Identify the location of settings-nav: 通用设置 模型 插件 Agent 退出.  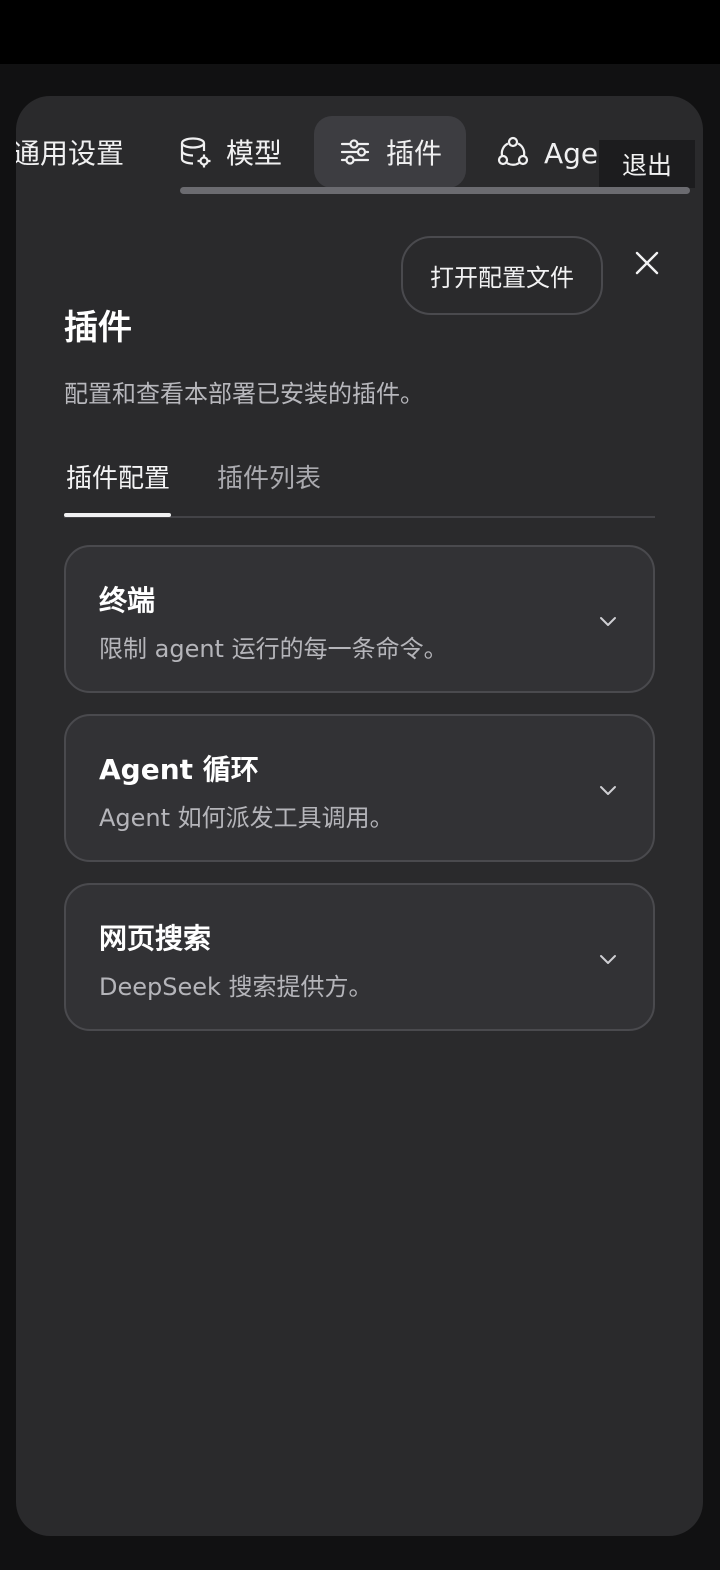
(359, 152).